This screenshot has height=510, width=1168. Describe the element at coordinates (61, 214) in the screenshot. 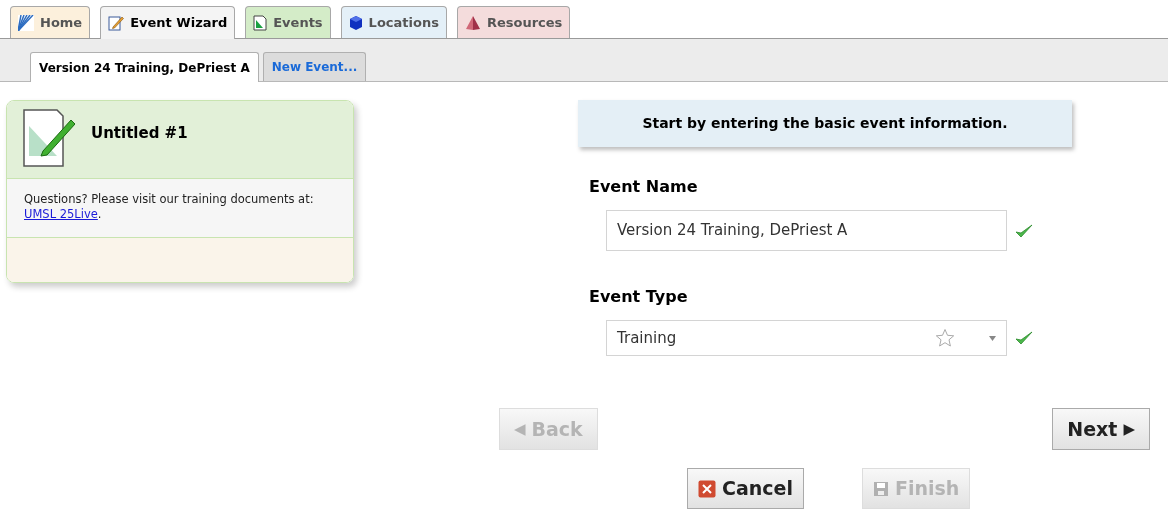

I see `training-link: UMSL 25Live` at that location.